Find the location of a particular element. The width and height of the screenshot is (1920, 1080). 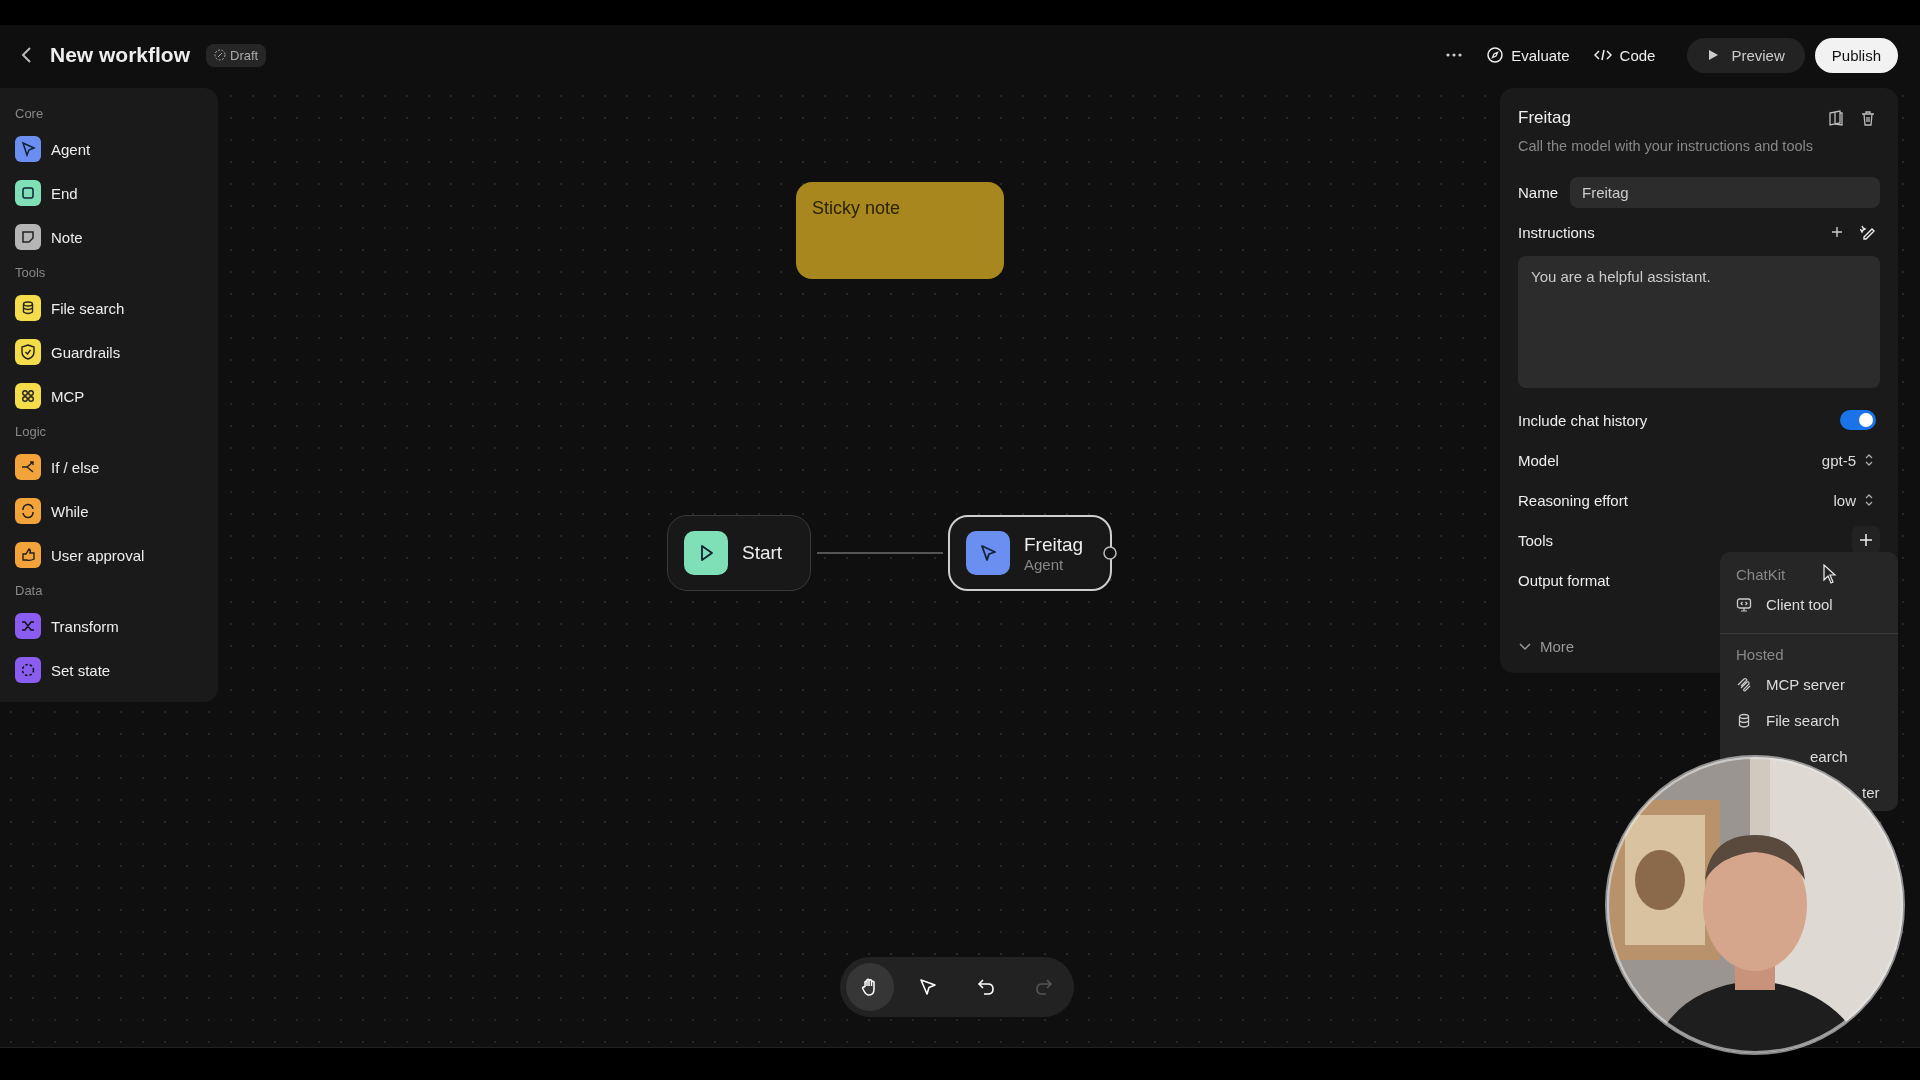

instructions-field: You are a helpful assistant. is located at coordinates (1699, 322).